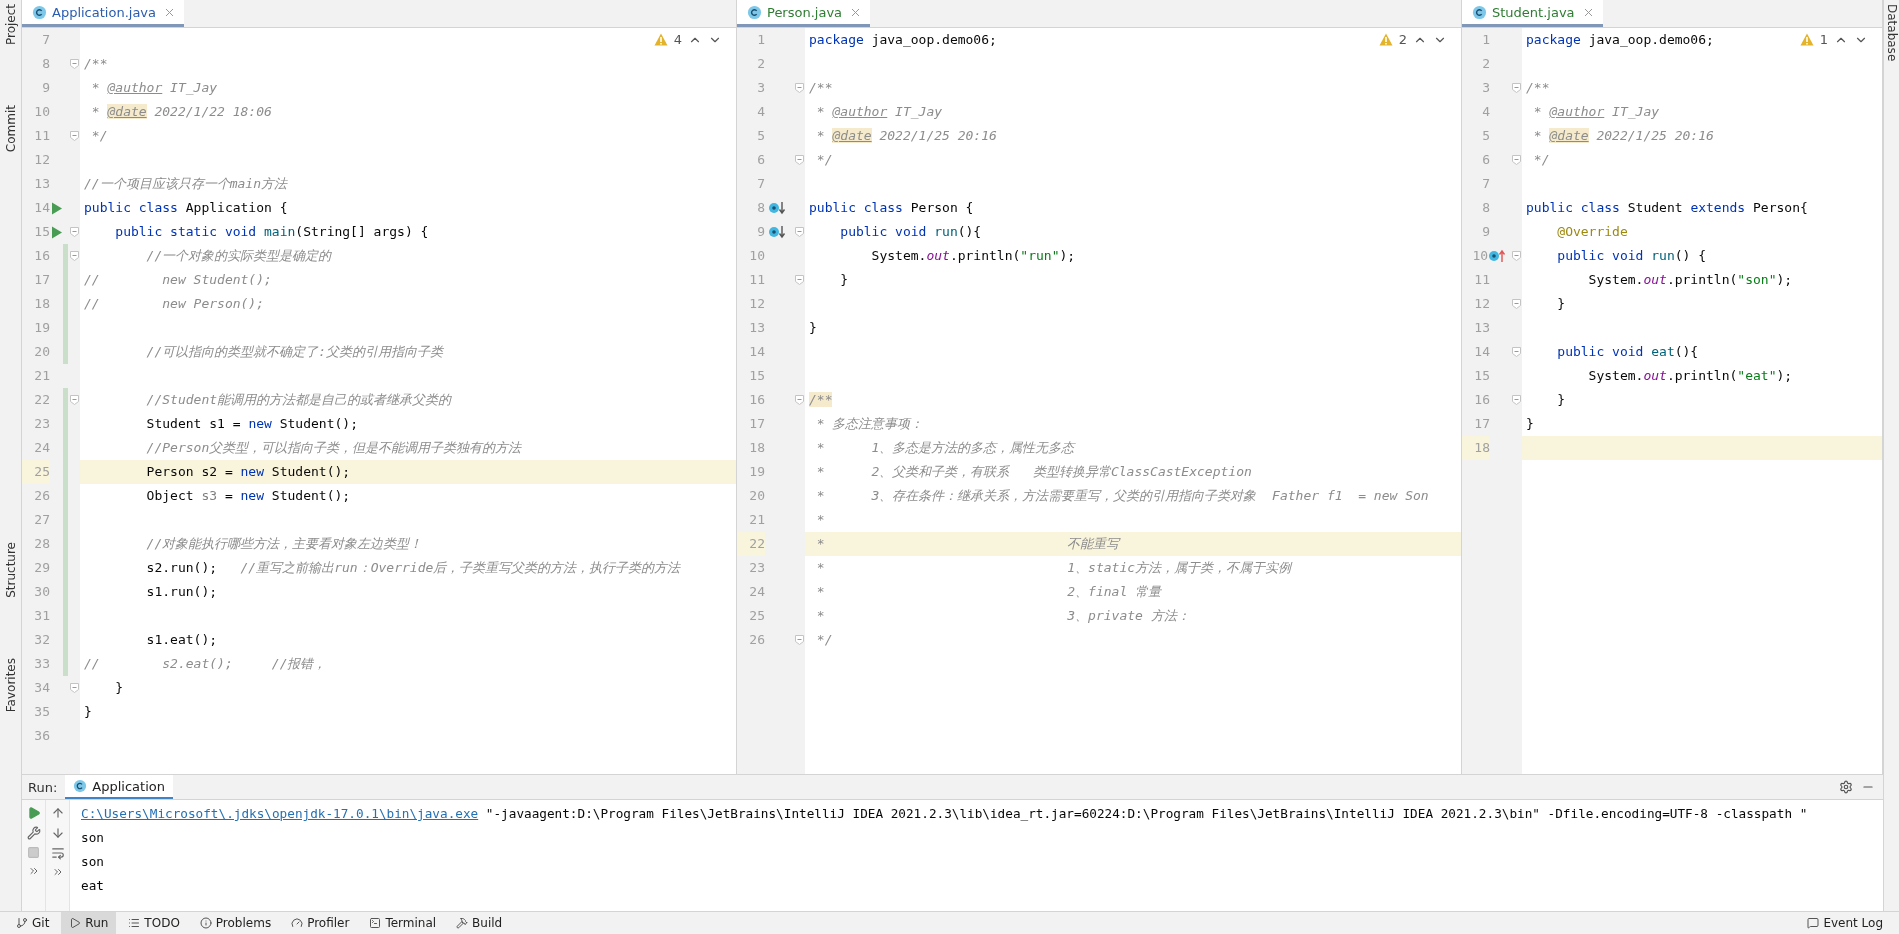 This screenshot has width=1899, height=934. What do you see at coordinates (1053, 568) in the screenshot?
I see `code-line: * 1、static方法，属于类，不属于实例` at bounding box center [1053, 568].